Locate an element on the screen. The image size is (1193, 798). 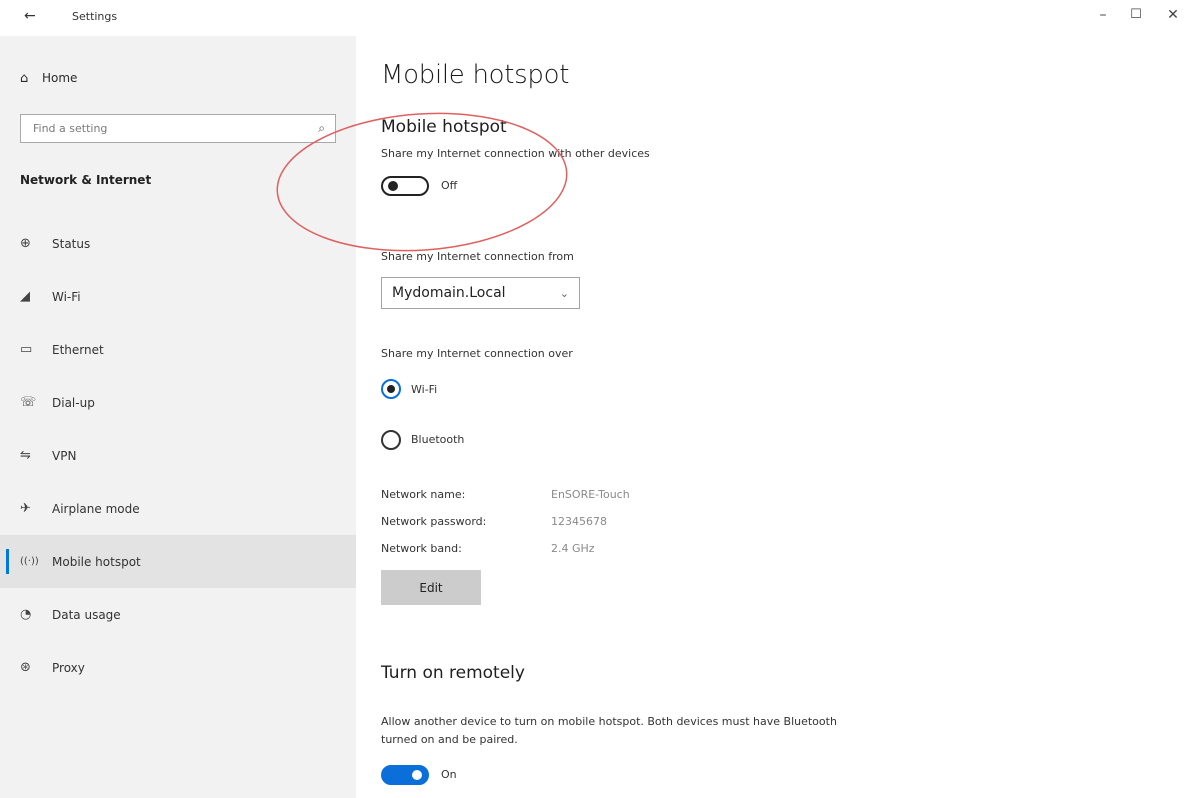
sidebar-item-airplane-mode: ✈ Airplane mode is located at coordinates (178, 508).